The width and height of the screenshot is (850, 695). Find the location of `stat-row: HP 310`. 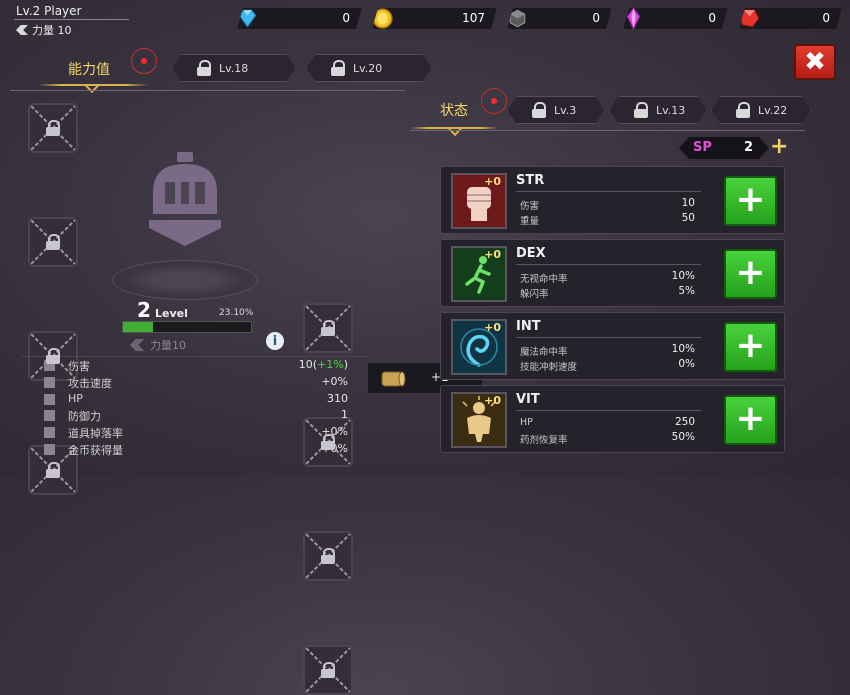

stat-row: HP 310 is located at coordinates (194, 399).